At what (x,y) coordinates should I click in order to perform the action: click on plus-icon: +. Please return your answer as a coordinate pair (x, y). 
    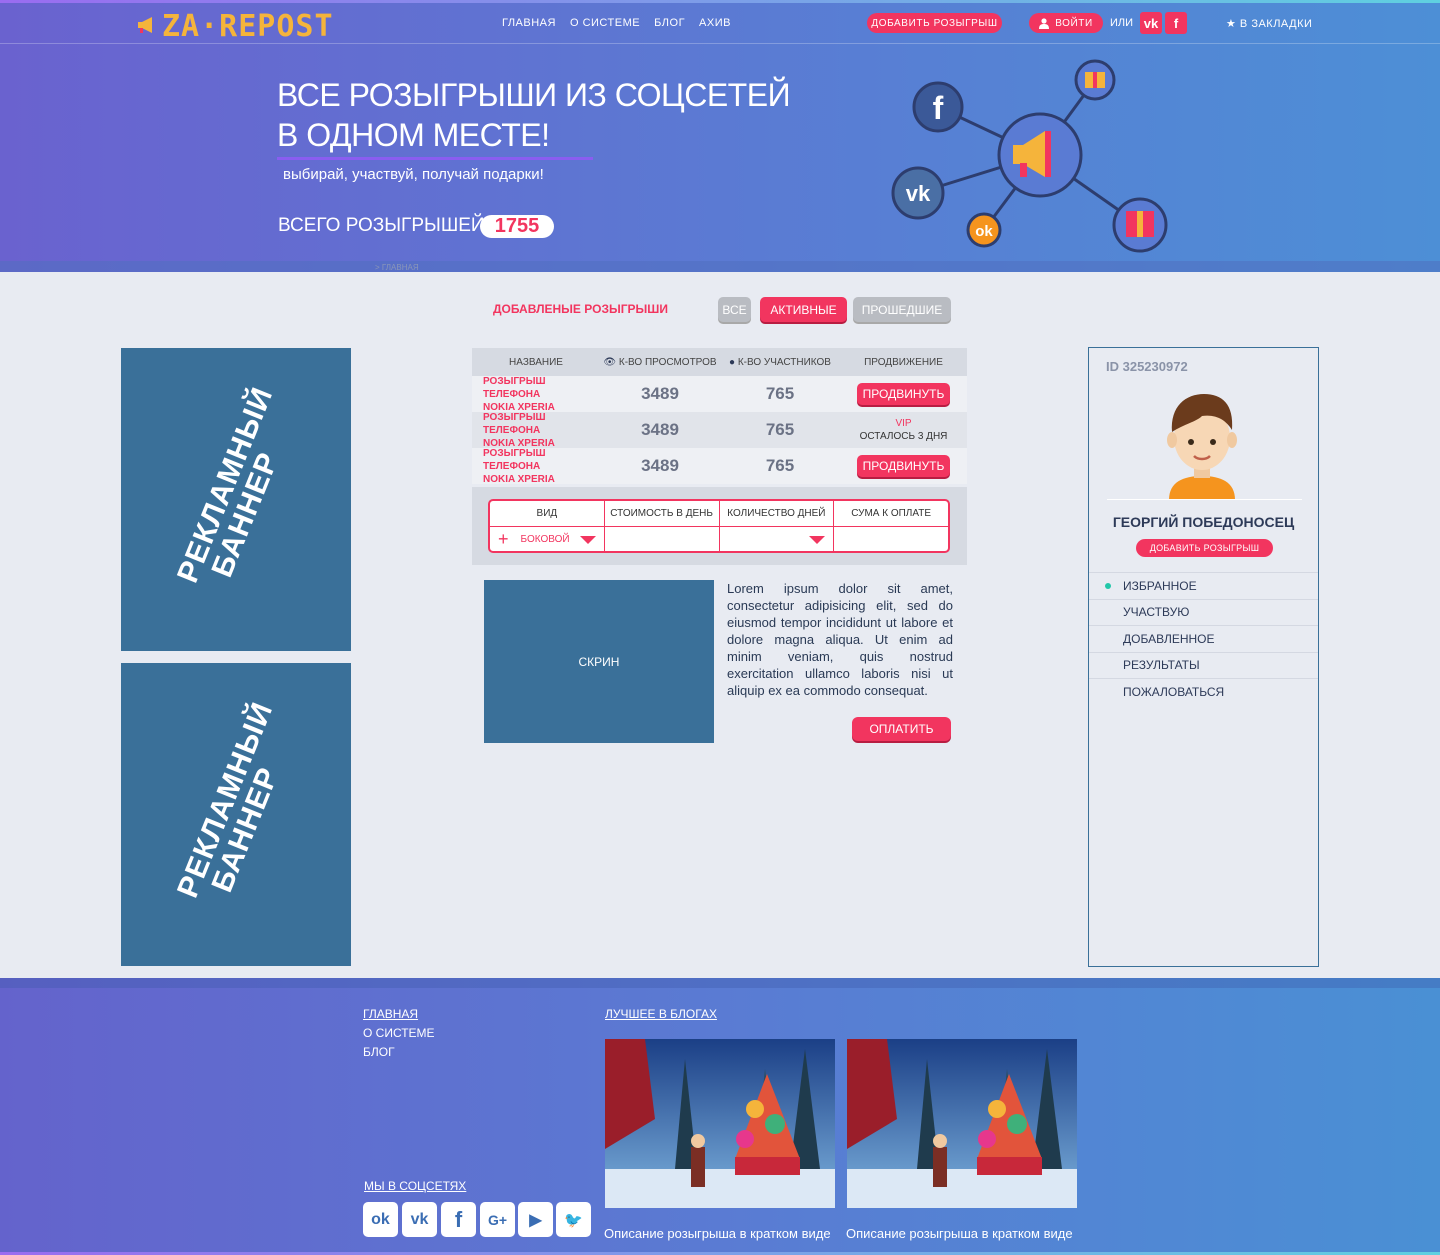
    Looking at the image, I should click on (503, 538).